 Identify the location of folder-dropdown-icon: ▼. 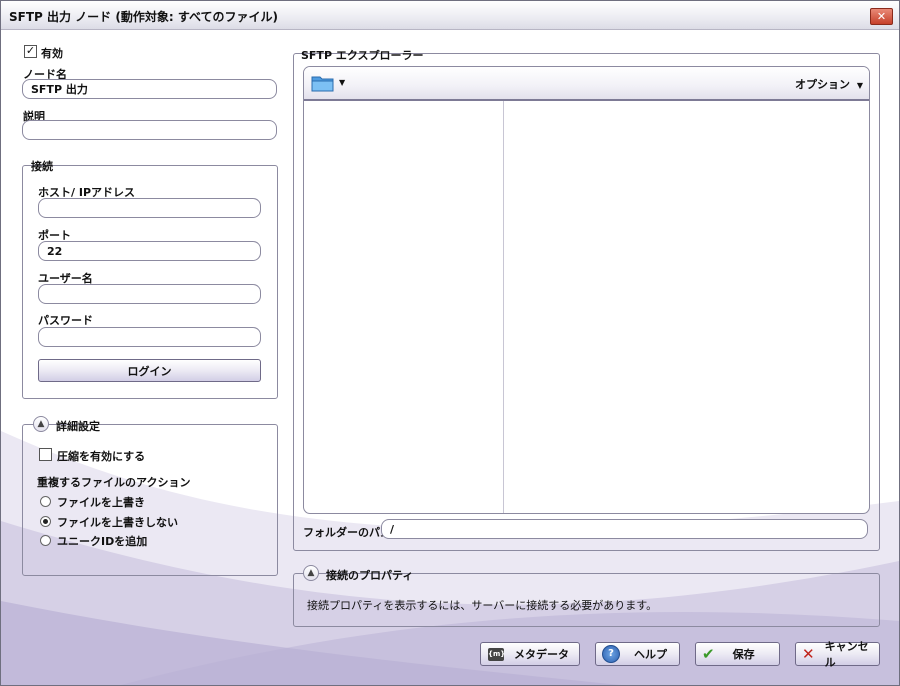
(342, 82).